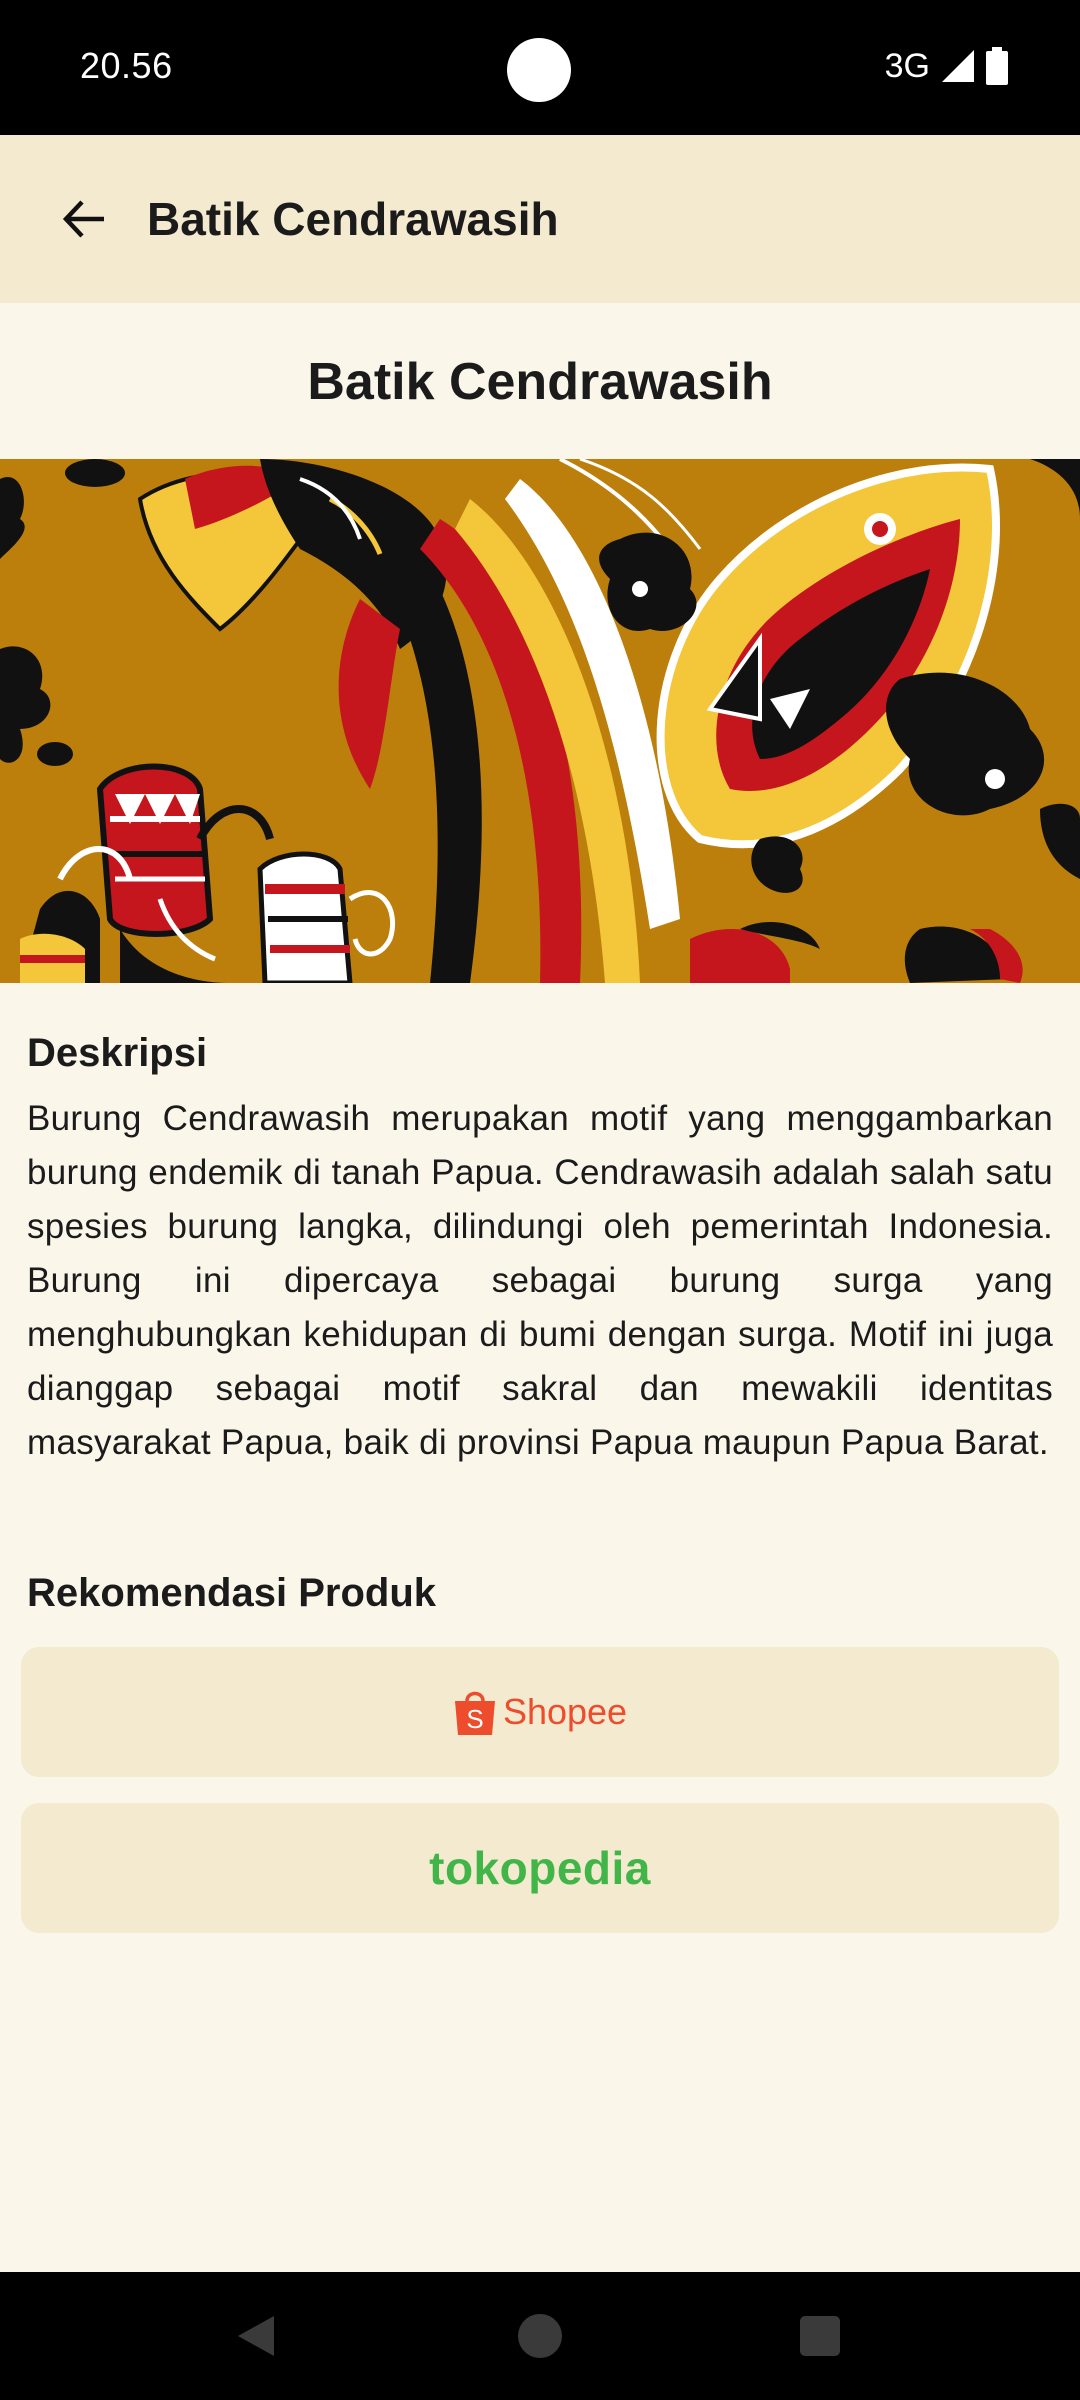  Describe the element at coordinates (540, 382) in the screenshot. I see `page-title: Batik Cendrawasih` at that location.